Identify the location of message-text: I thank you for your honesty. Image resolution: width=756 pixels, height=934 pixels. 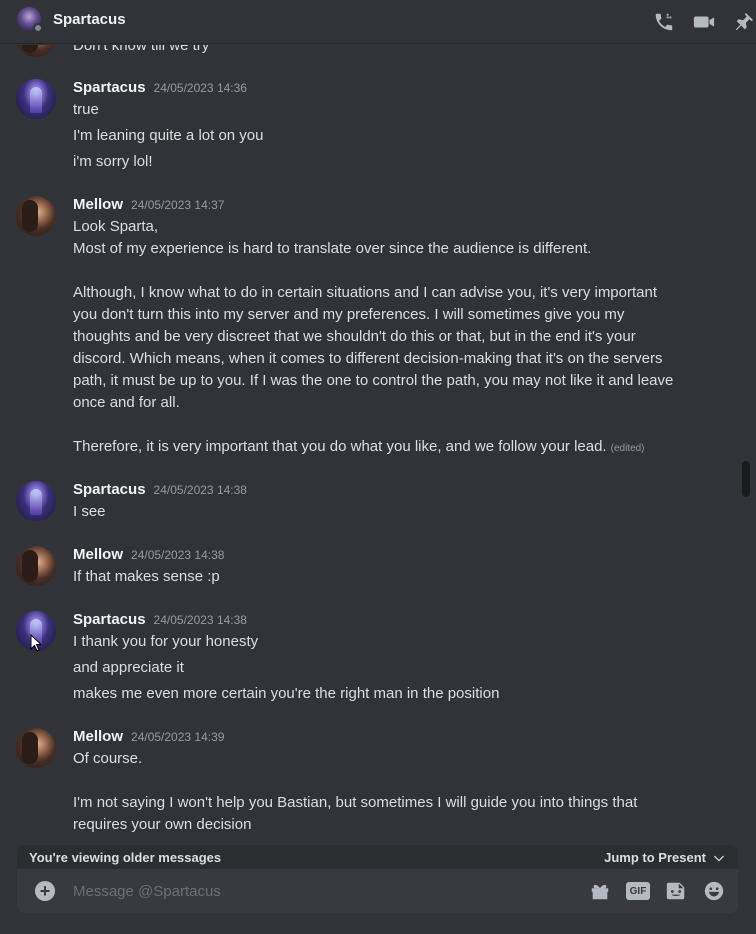
(166, 641).